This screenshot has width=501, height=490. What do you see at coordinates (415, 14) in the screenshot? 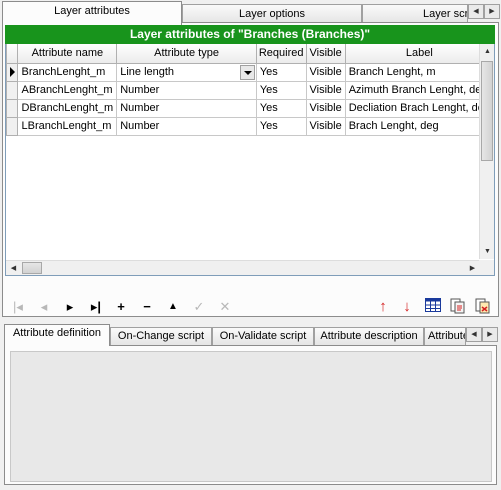
I see `tab-layer-scripts: Layer scripts` at bounding box center [415, 14].